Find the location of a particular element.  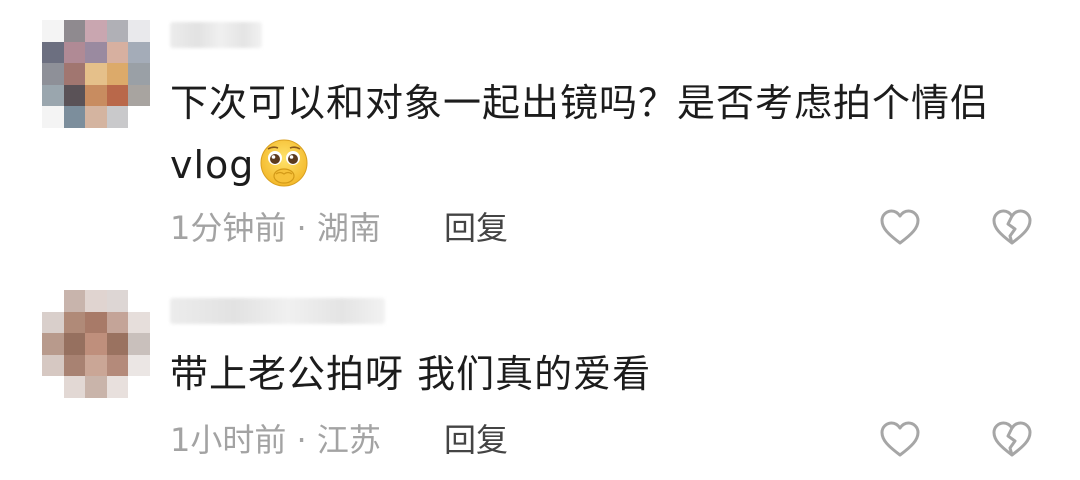

comment-text: 带上老公拍呀 我们真的爱看 is located at coordinates (610, 374).